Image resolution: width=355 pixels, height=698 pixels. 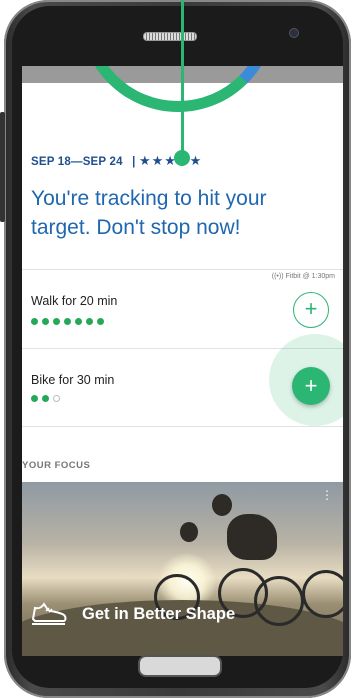 I want to click on activity-title-walk: Walk for 20 min, so click(x=74, y=301).